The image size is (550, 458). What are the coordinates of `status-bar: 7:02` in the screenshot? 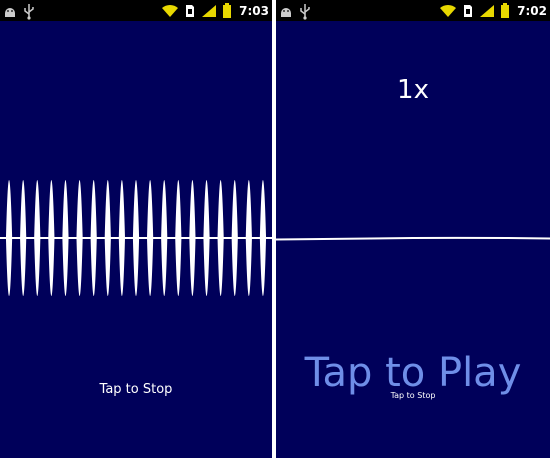 It's located at (413, 10).